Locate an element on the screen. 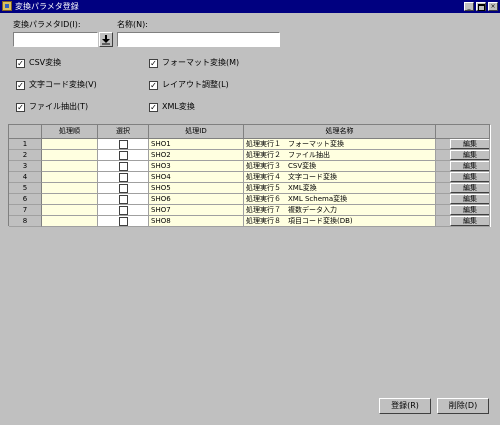  name-label: 名称(N): is located at coordinates (132, 24).